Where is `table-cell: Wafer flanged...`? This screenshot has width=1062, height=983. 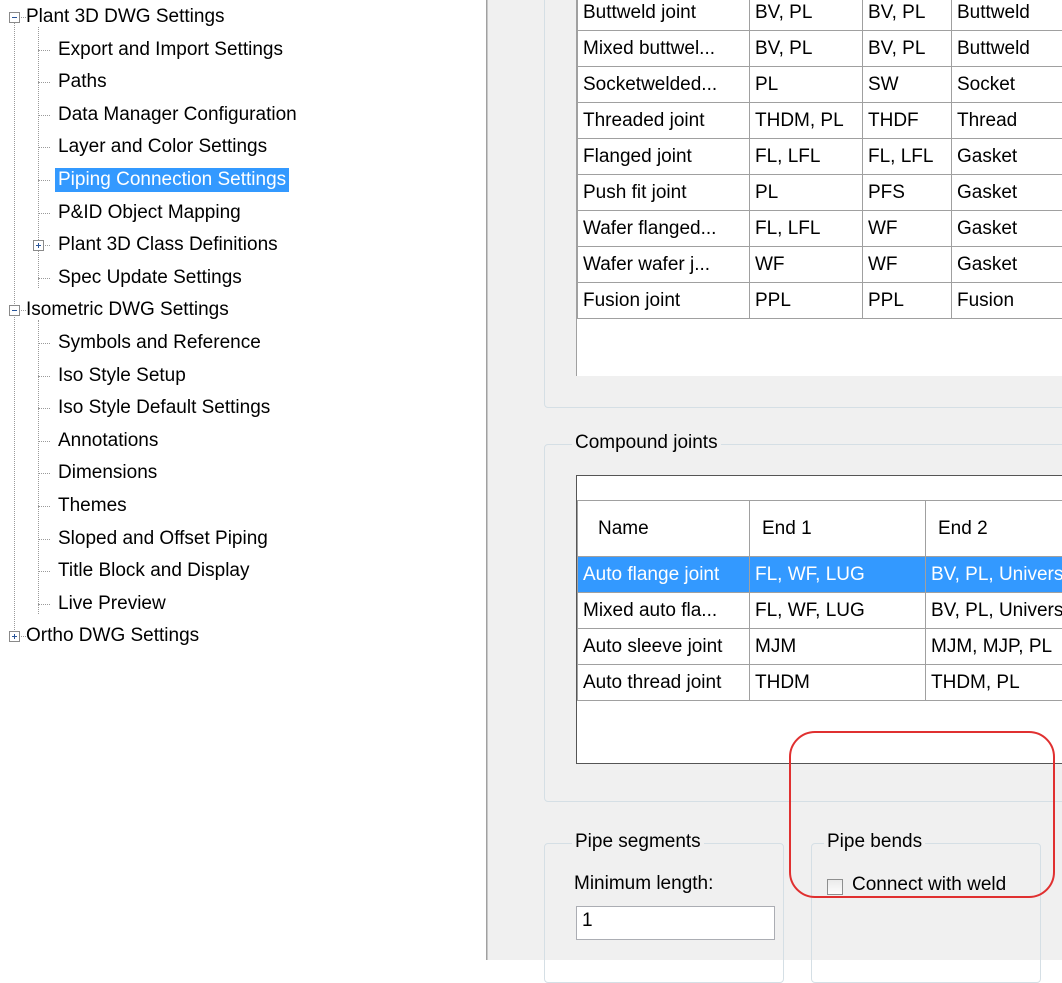
table-cell: Wafer flanged... is located at coordinates (664, 229).